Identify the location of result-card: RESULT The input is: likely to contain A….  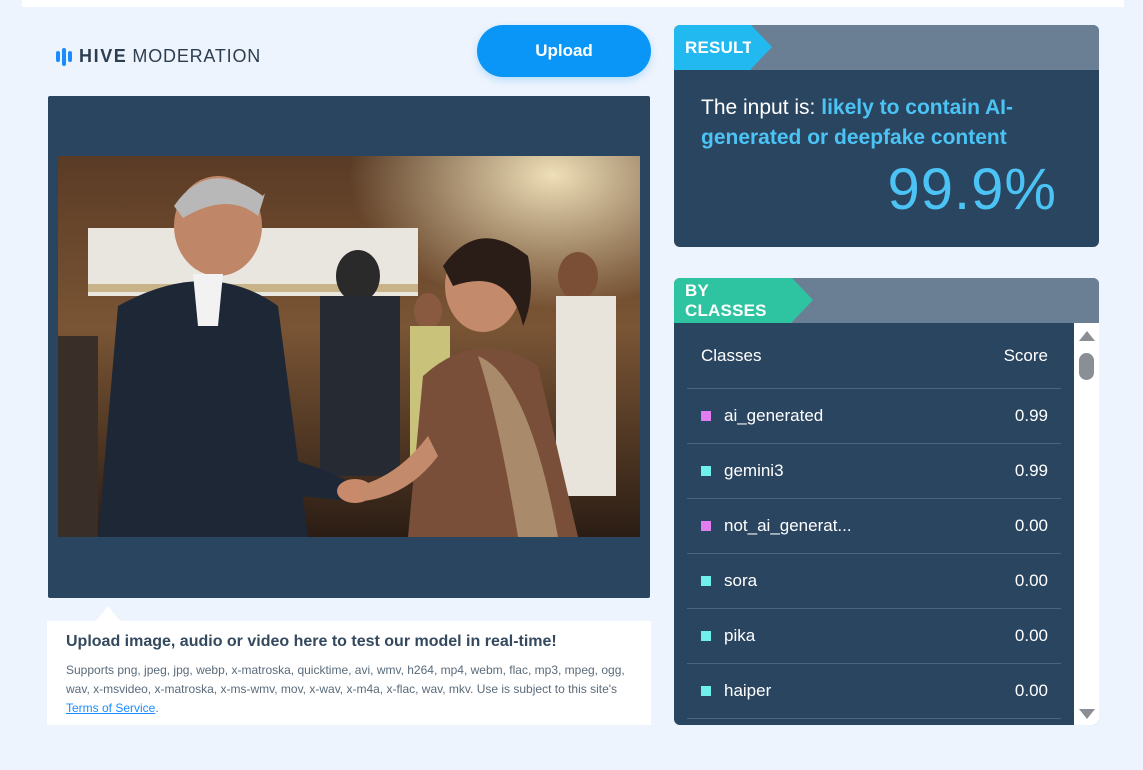
(886, 136).